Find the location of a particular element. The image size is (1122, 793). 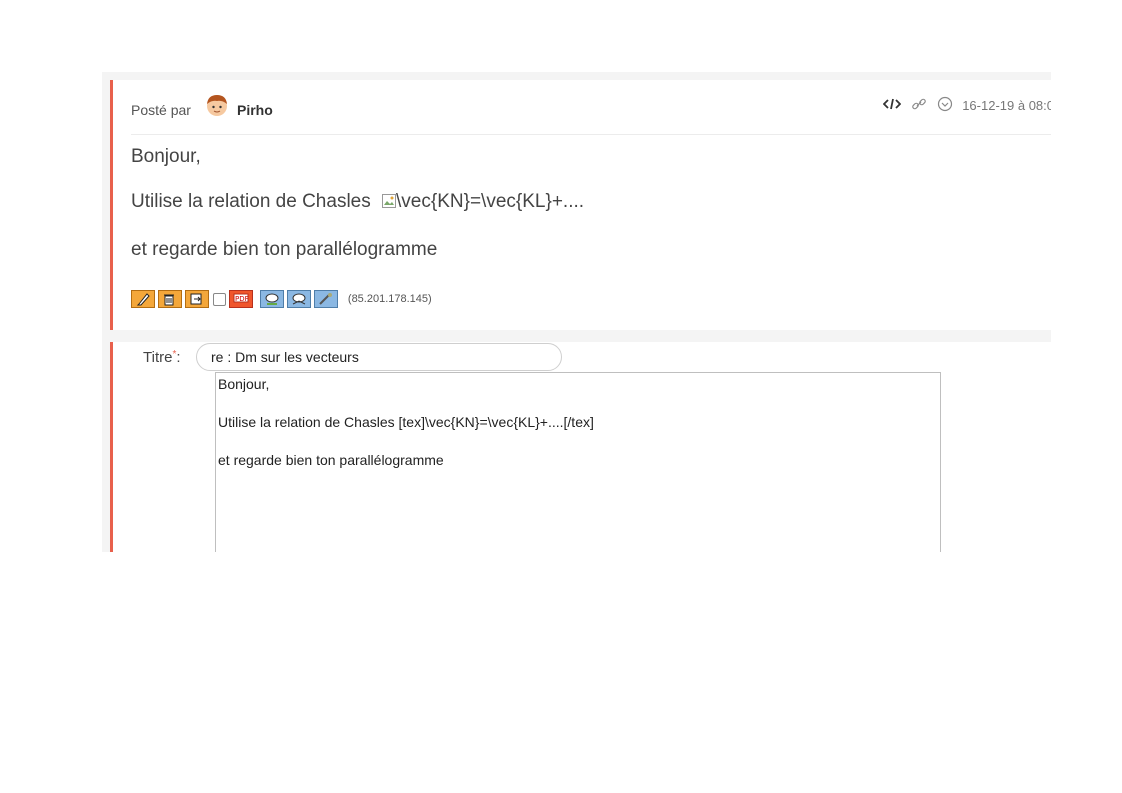

edit-button is located at coordinates (143, 299).